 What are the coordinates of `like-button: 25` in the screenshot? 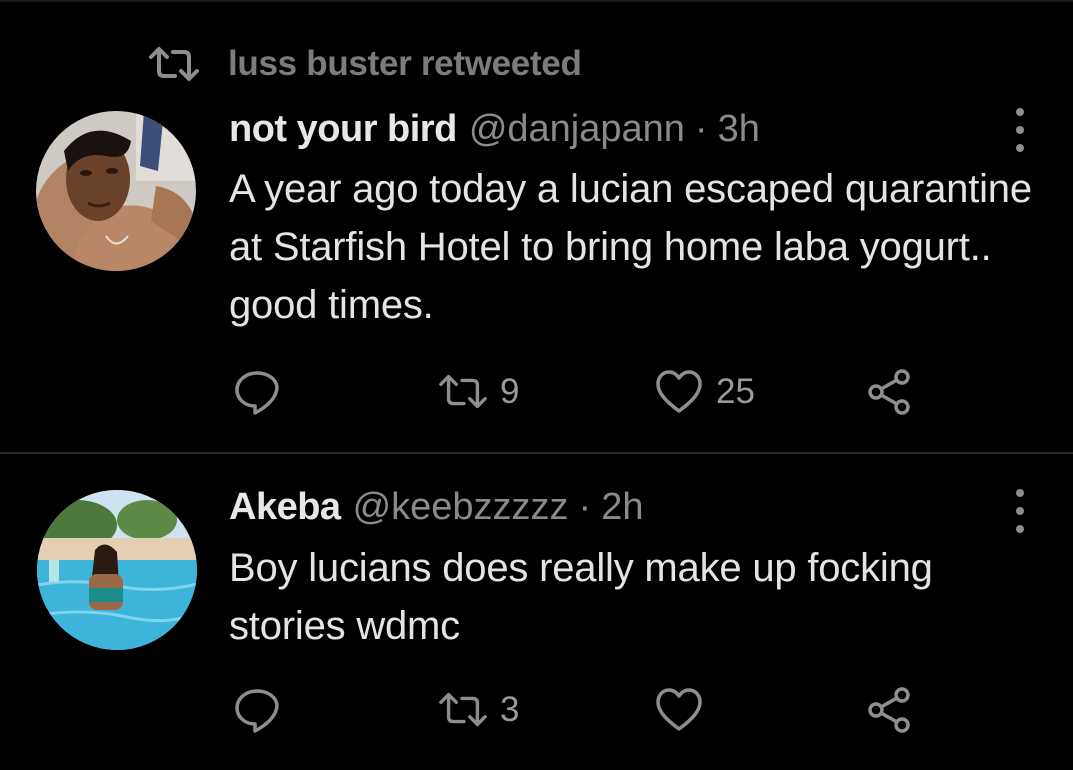 It's located at (704, 392).